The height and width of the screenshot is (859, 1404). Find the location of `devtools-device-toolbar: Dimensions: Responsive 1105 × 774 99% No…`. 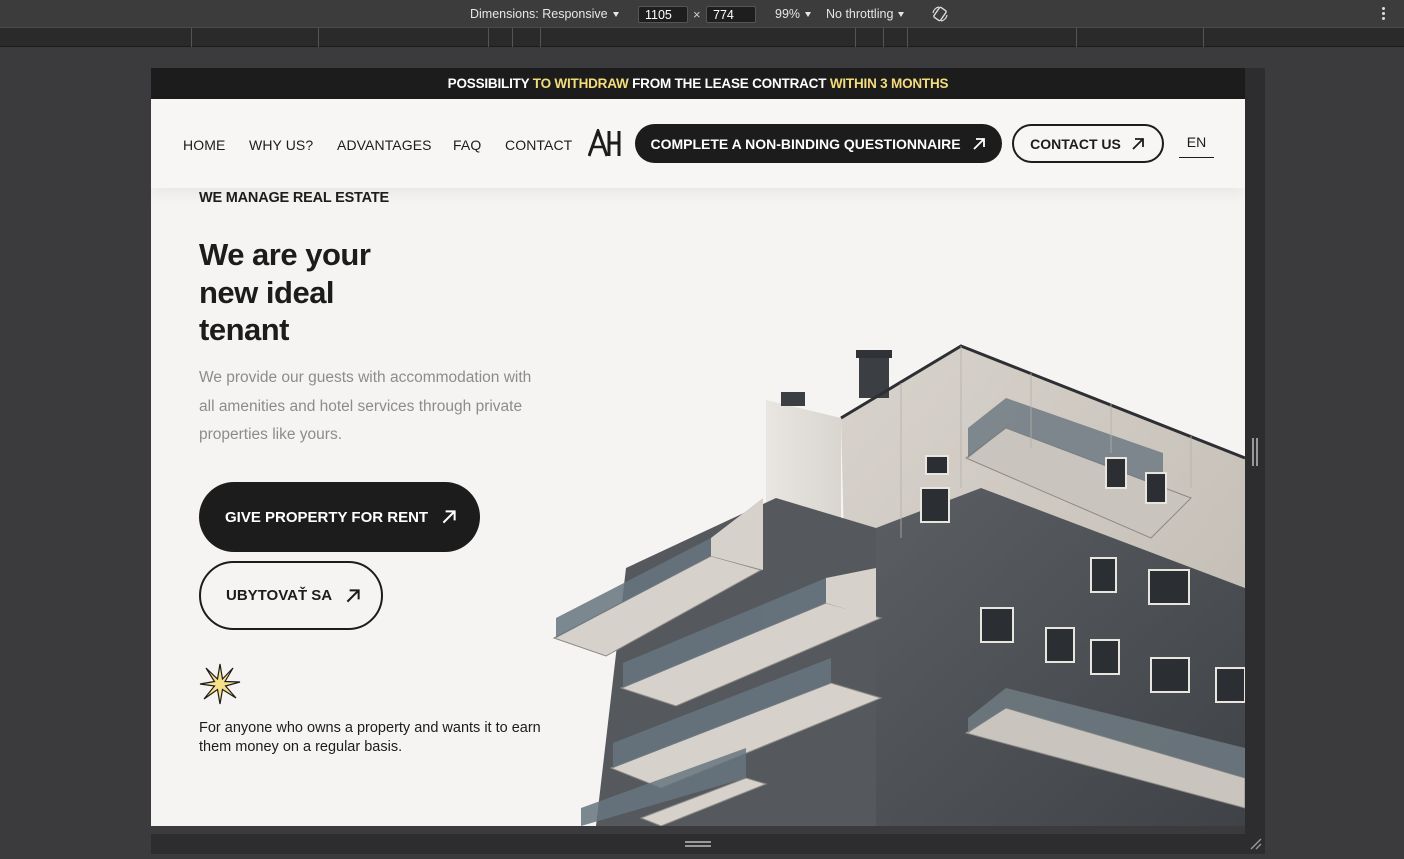

devtools-device-toolbar: Dimensions: Responsive 1105 × 774 99% No… is located at coordinates (702, 14).